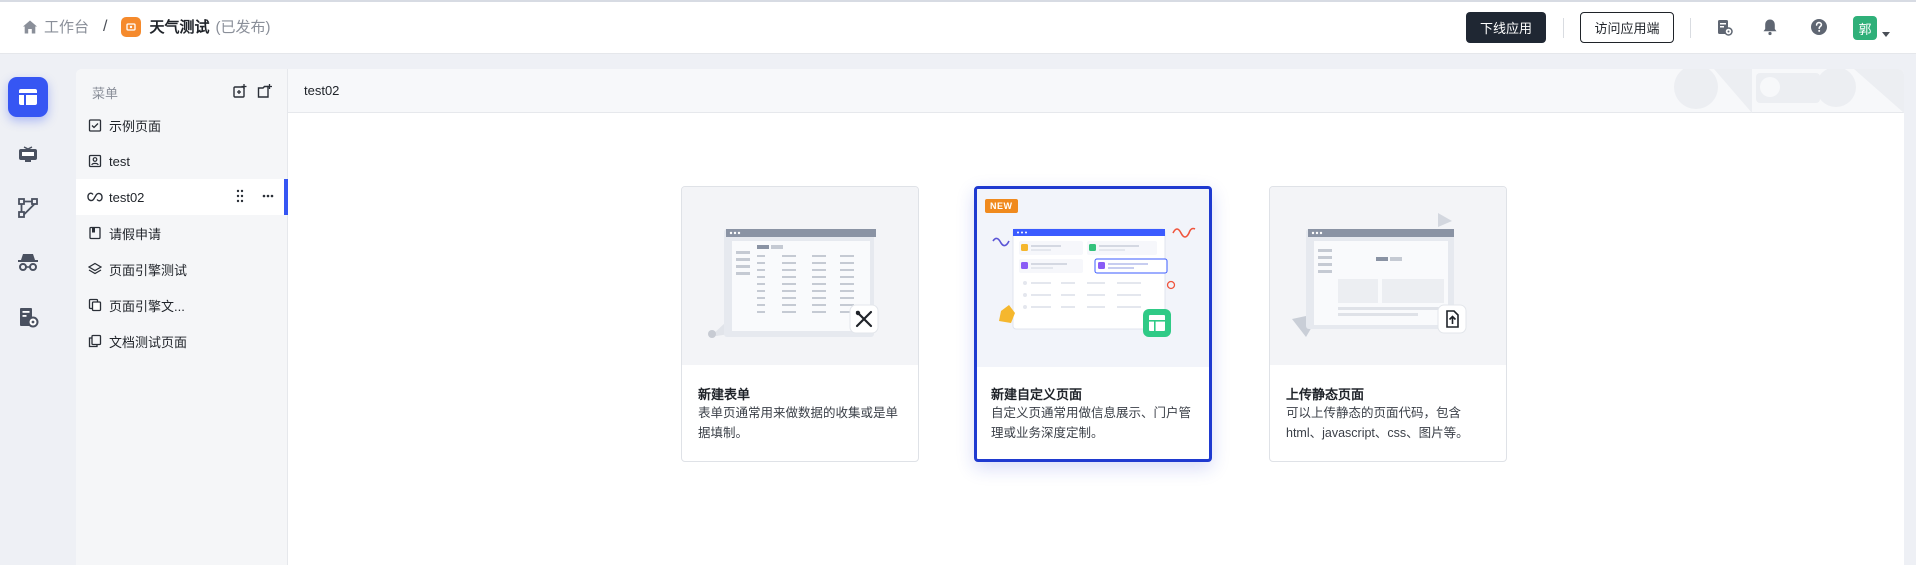  I want to click on rail-pages-button, so click(28, 97).